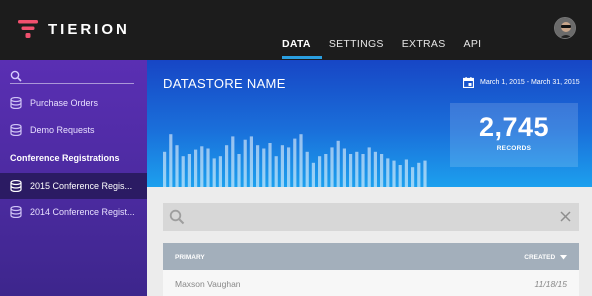 This screenshot has height=296, width=592. What do you see at coordinates (28, 29) in the screenshot?
I see `tierion-logo-icon` at bounding box center [28, 29].